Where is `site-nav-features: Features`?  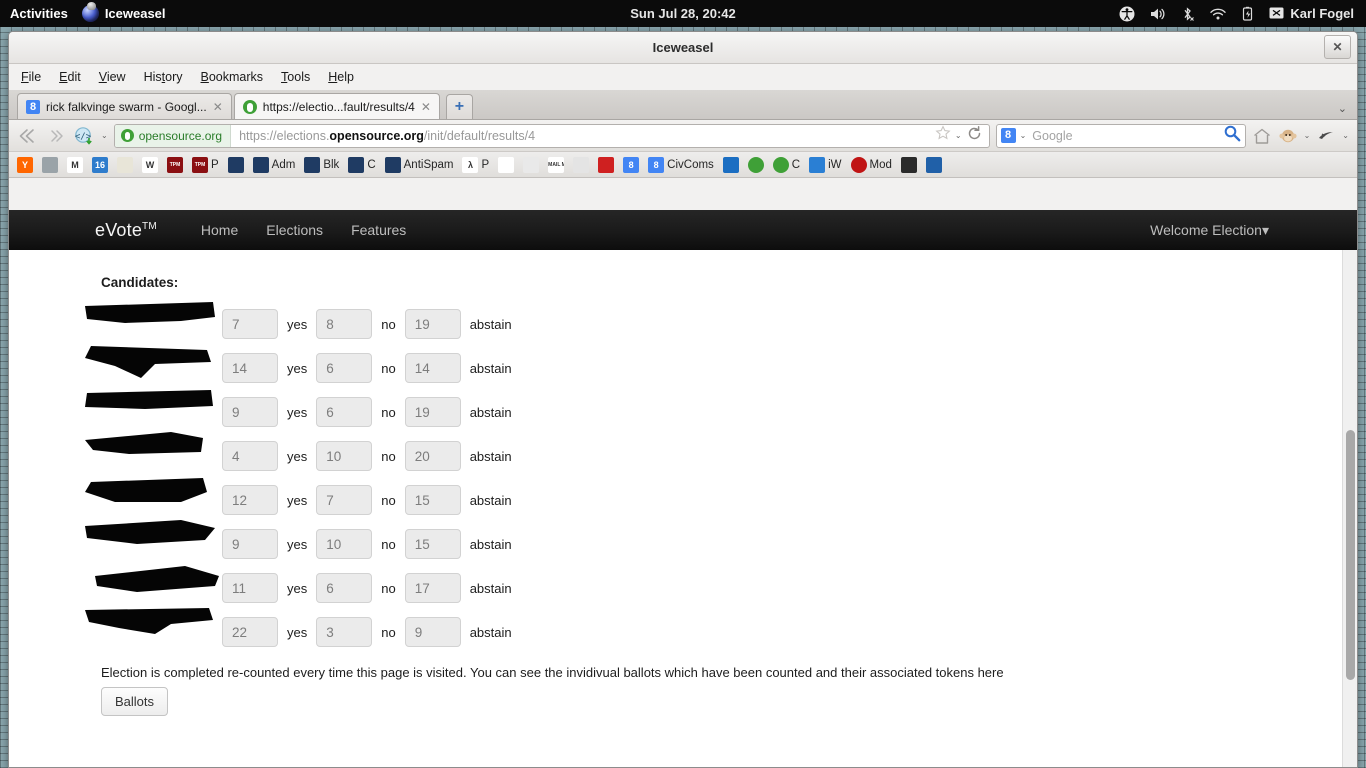
site-nav-features: Features is located at coordinates (378, 230).